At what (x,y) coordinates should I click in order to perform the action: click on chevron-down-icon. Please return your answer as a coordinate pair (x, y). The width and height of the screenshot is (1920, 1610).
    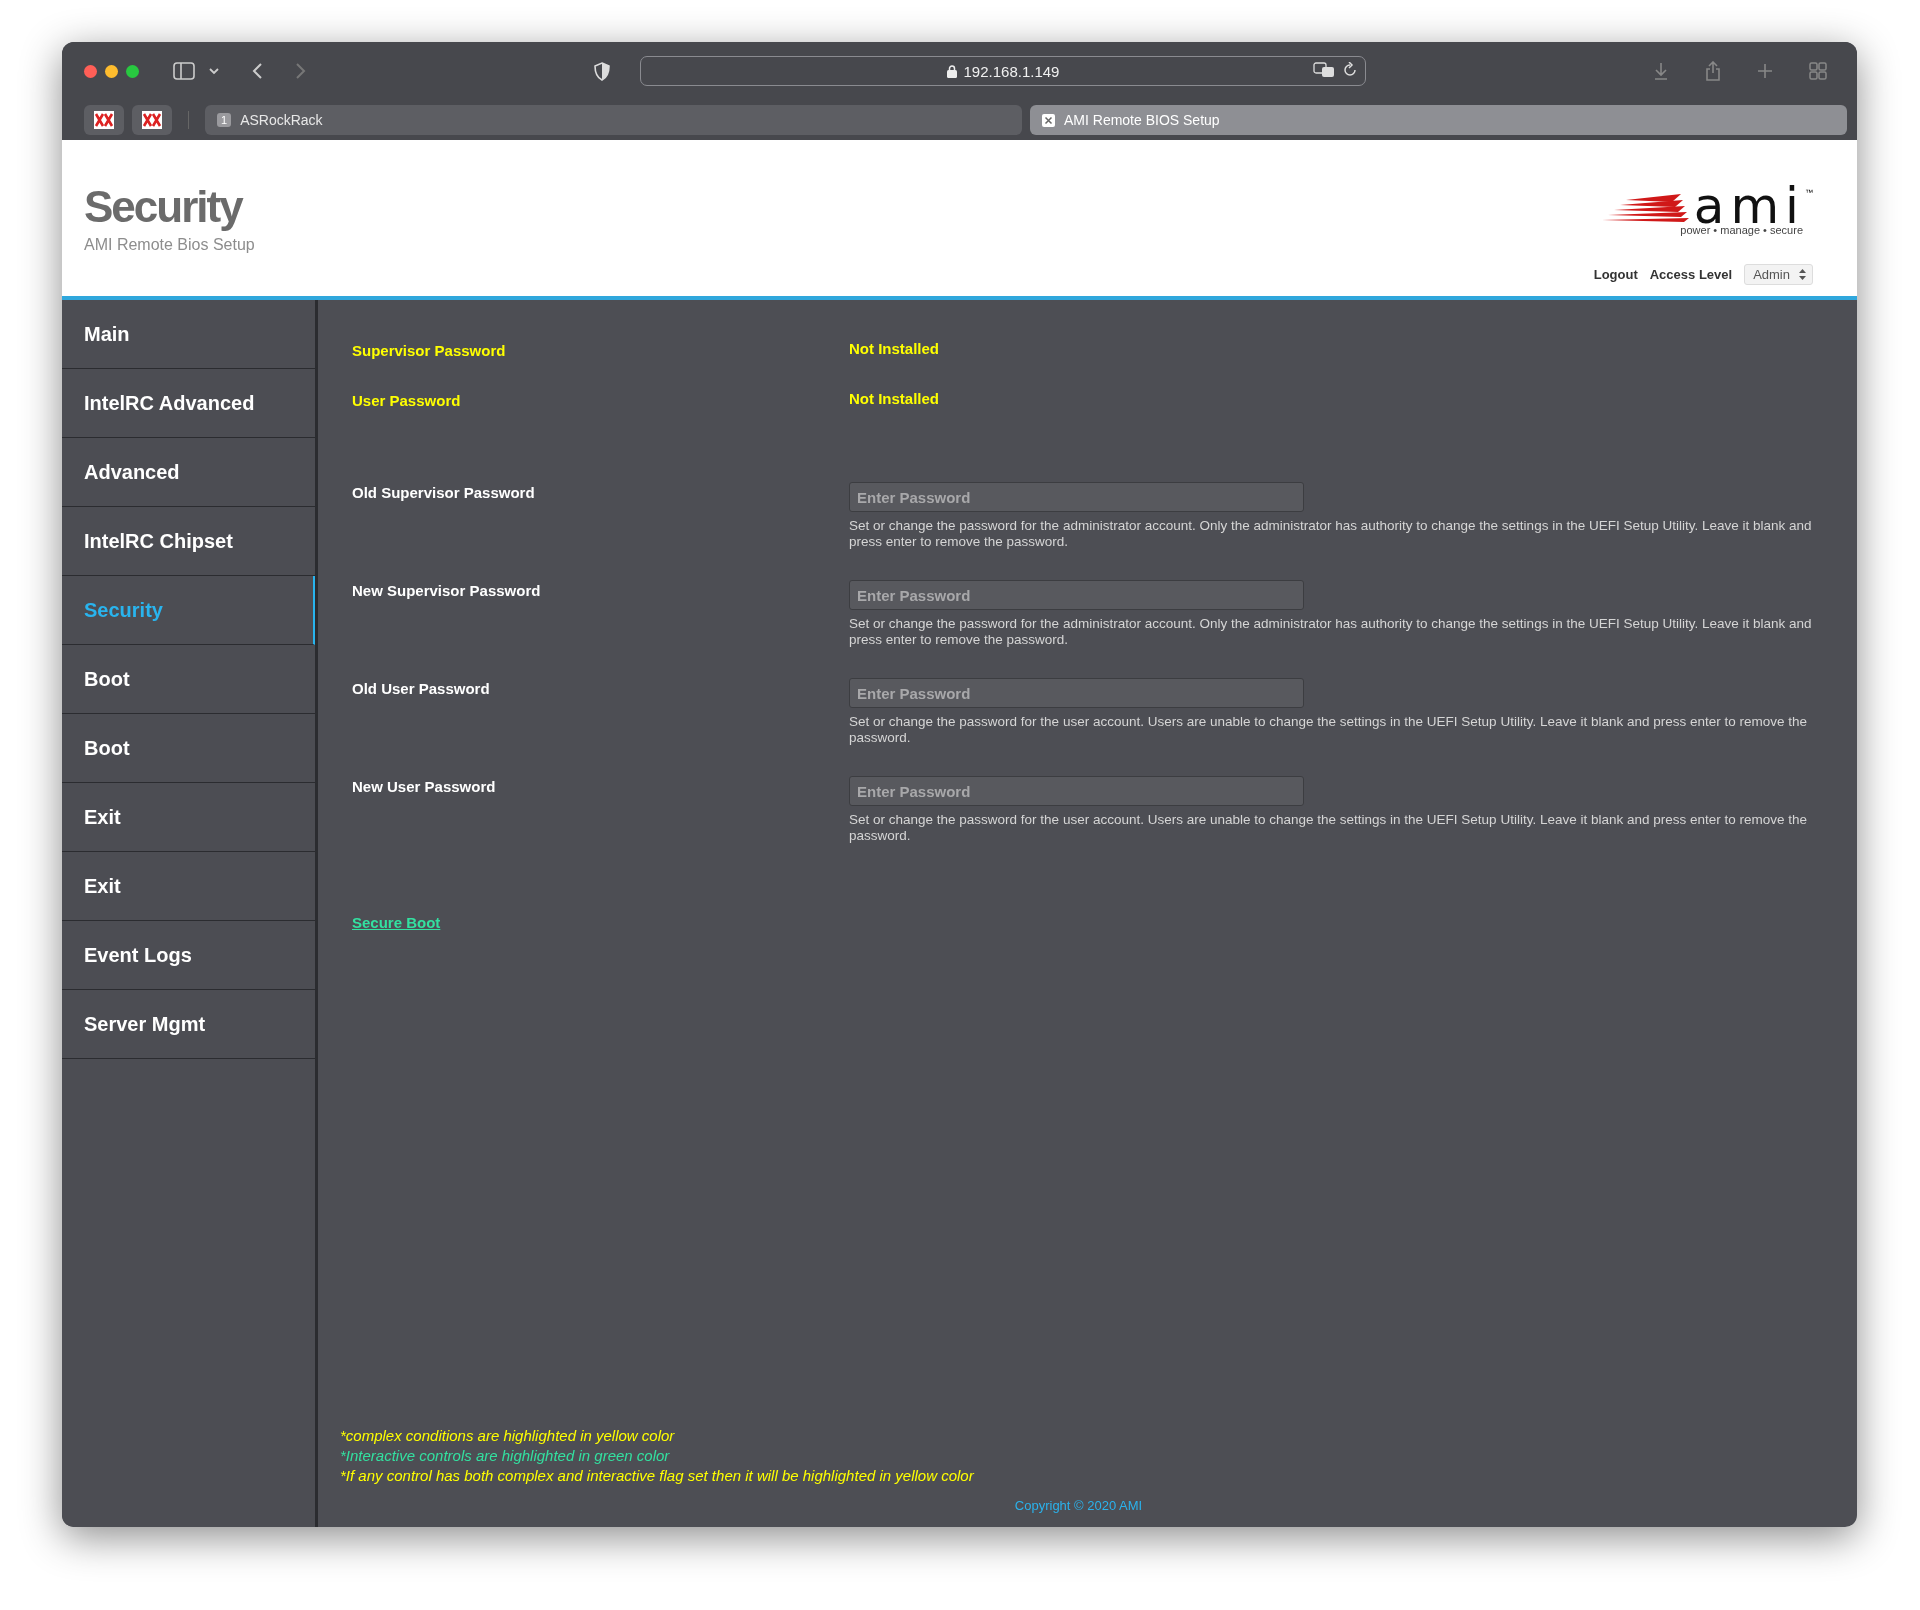
    Looking at the image, I should click on (214, 71).